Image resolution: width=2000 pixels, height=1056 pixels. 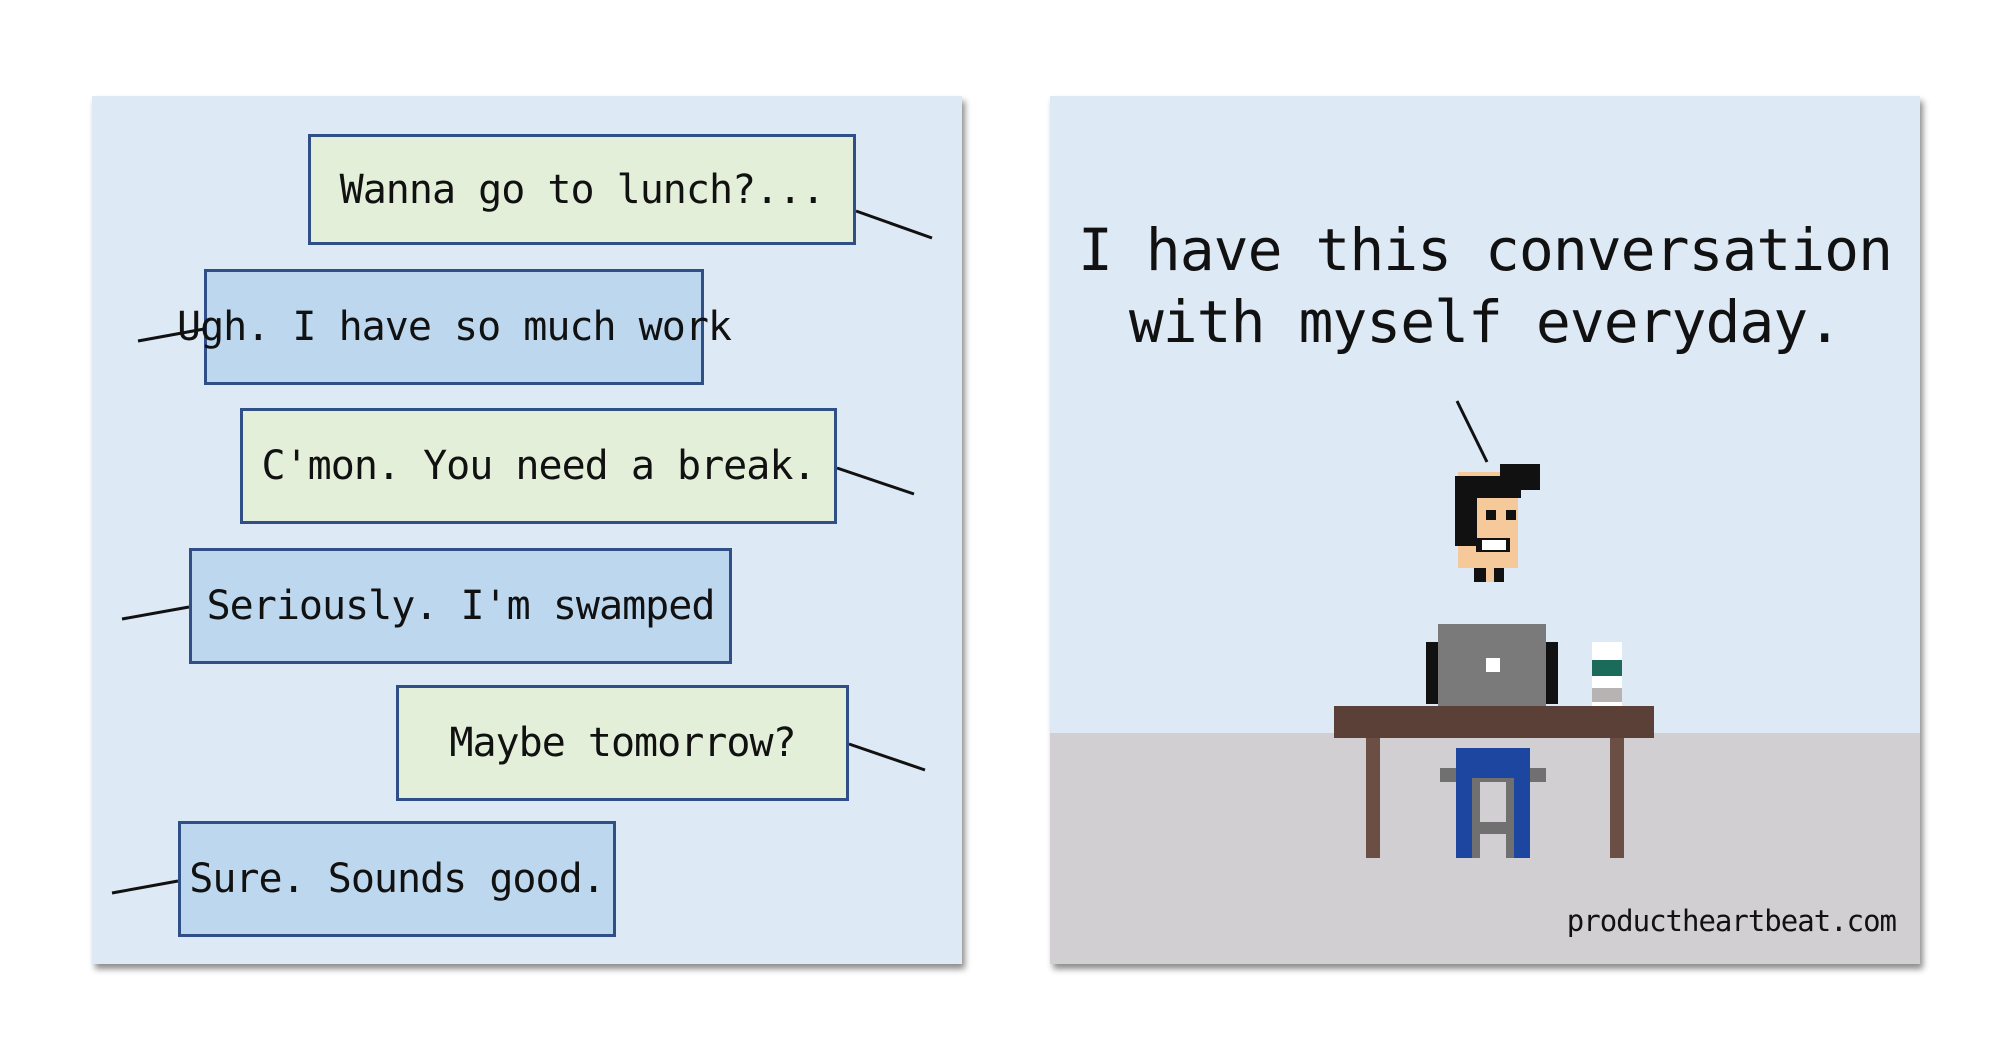 I want to click on speech-bubble-6: Sure. Sounds good., so click(x=397, y=879).